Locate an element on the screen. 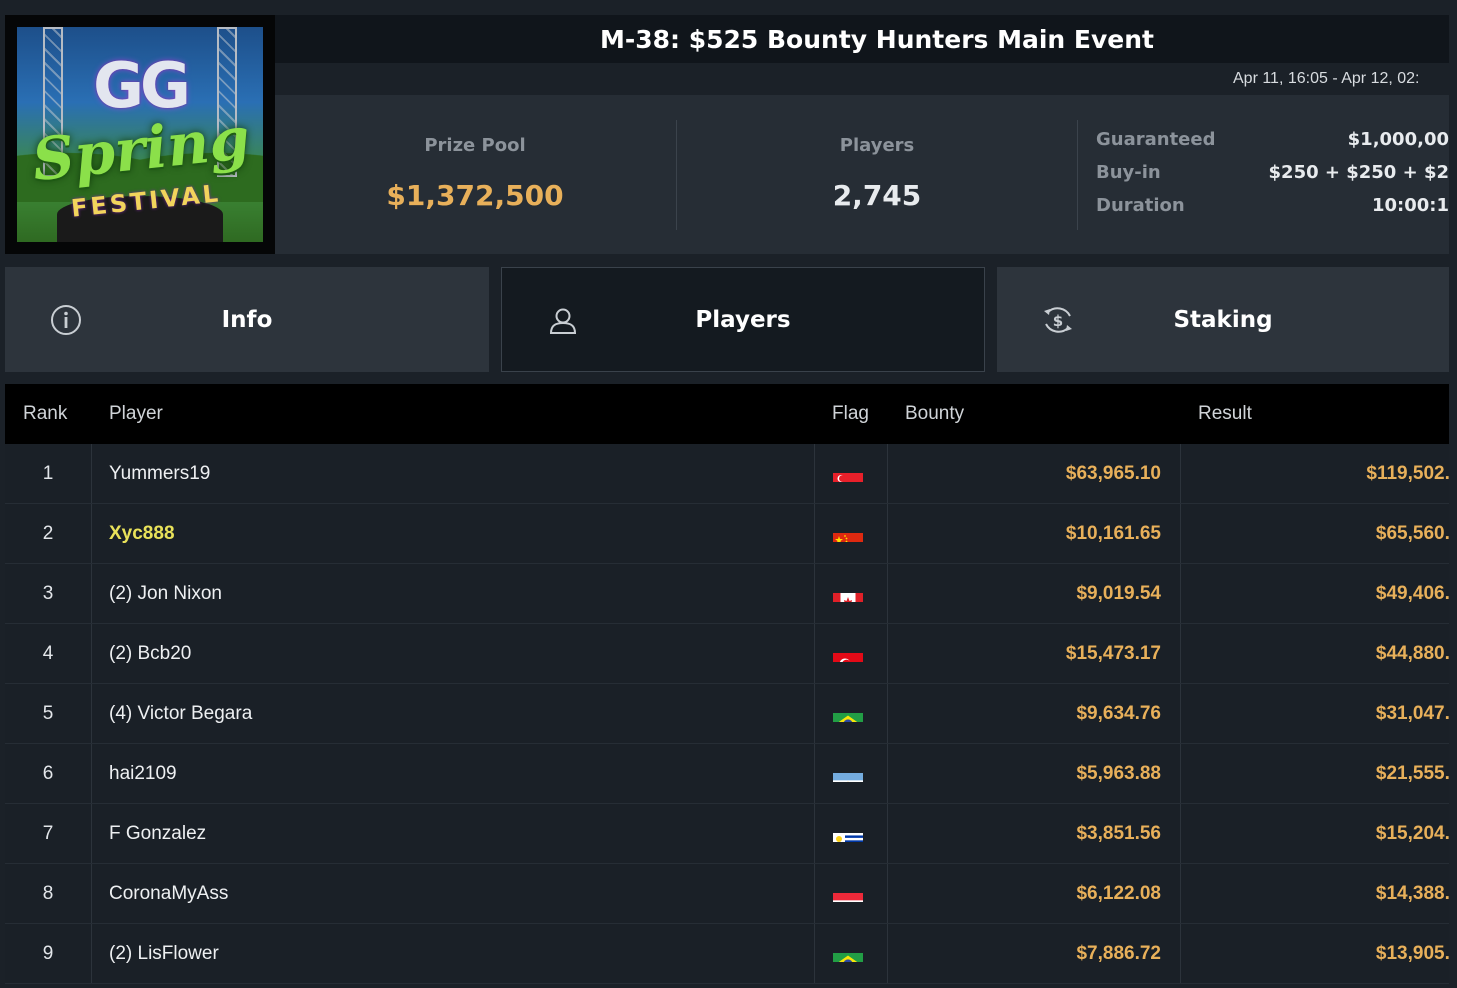 The height and width of the screenshot is (988, 1457). table-row: 7 F Gonzalez $3,851.56 $15,204.10 is located at coordinates (731, 834).